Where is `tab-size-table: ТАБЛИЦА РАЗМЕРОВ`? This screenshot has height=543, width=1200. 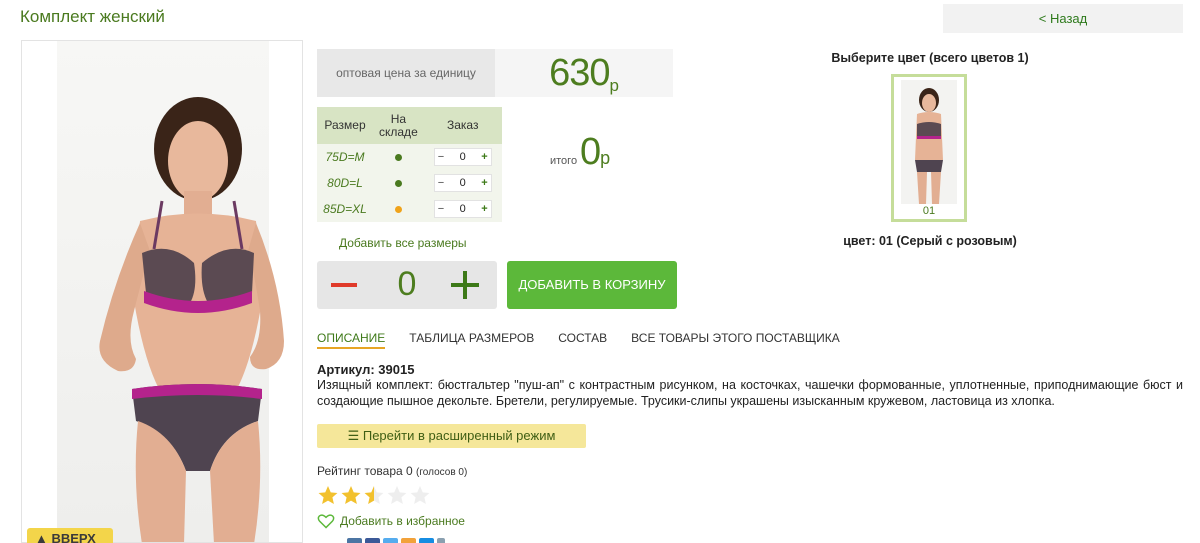 tab-size-table: ТАБЛИЦА РАЗМЕРОВ is located at coordinates (471, 340).